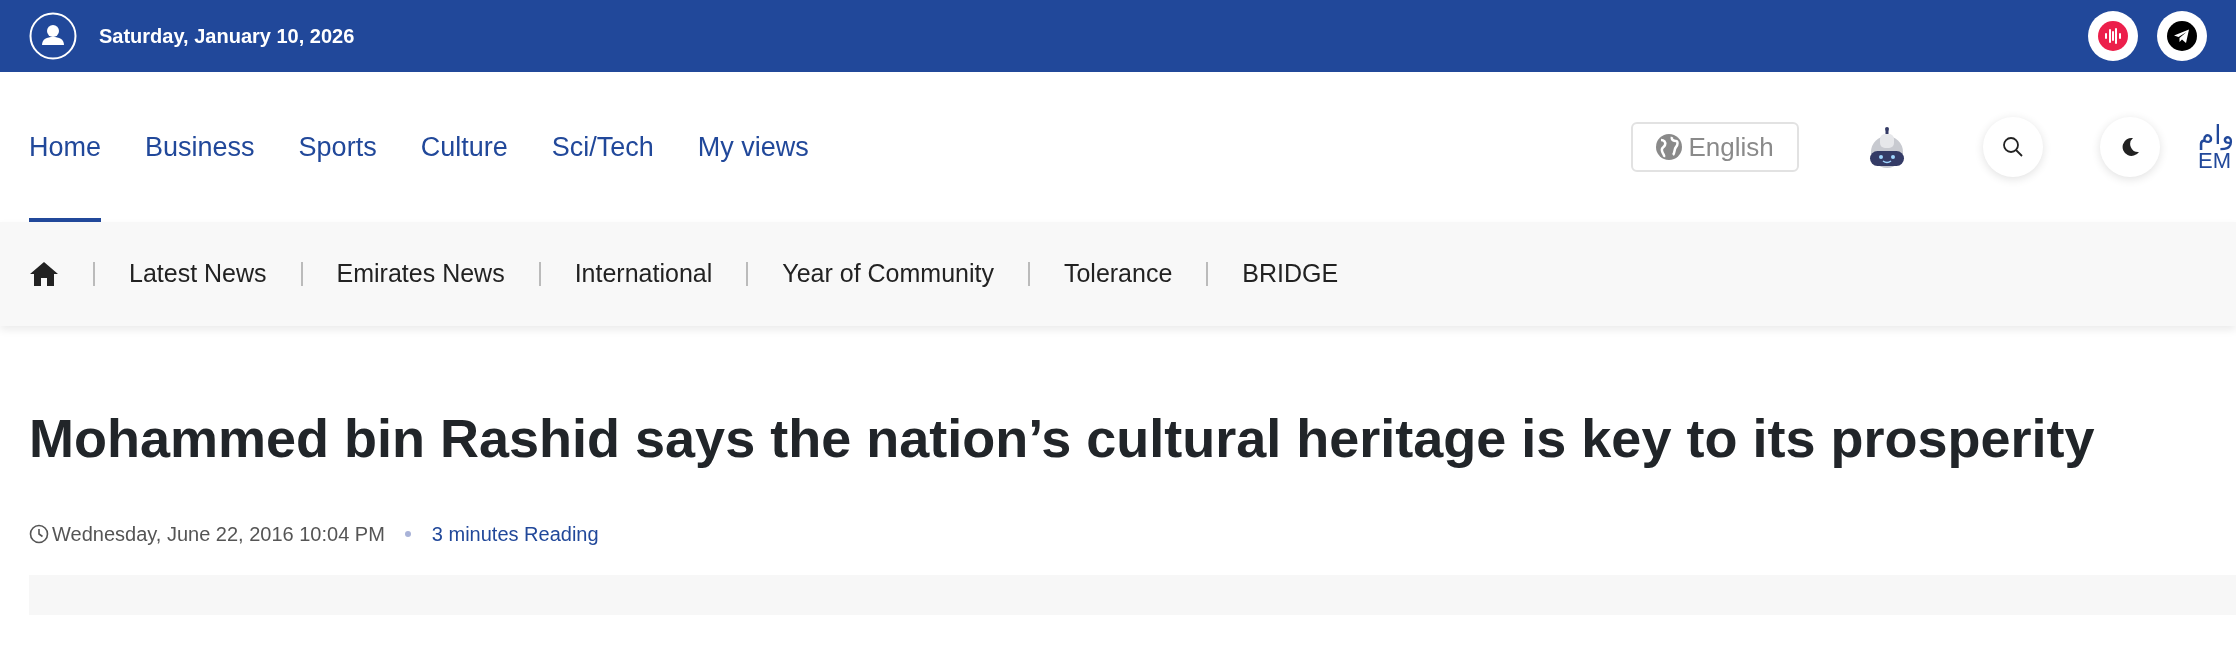 This screenshot has width=2236, height=662. Describe the element at coordinates (337, 147) in the screenshot. I see `nav-tab: Sports` at that location.